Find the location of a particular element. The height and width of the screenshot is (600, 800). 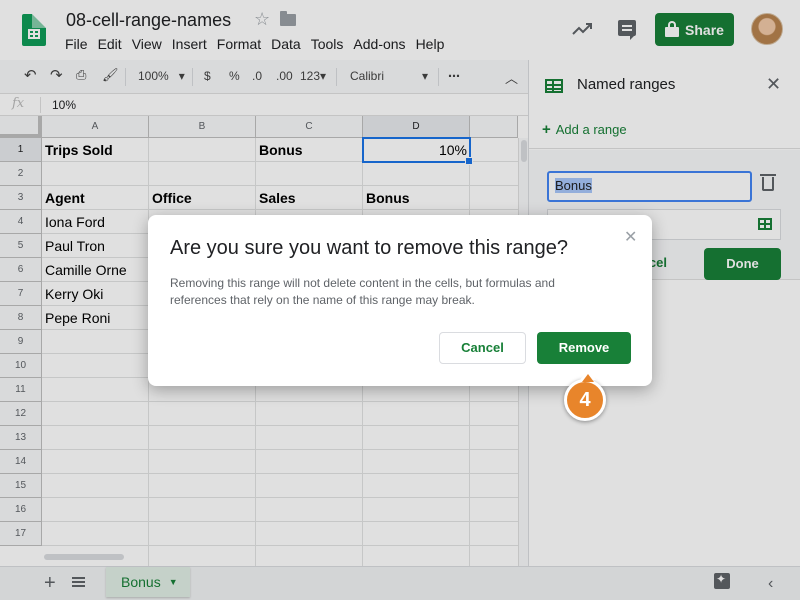

cancel-button: Cancel is located at coordinates (482, 348).